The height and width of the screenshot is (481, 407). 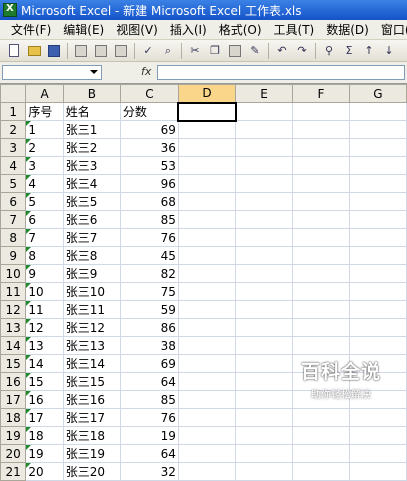 I want to click on paste-icon, so click(x=235, y=51).